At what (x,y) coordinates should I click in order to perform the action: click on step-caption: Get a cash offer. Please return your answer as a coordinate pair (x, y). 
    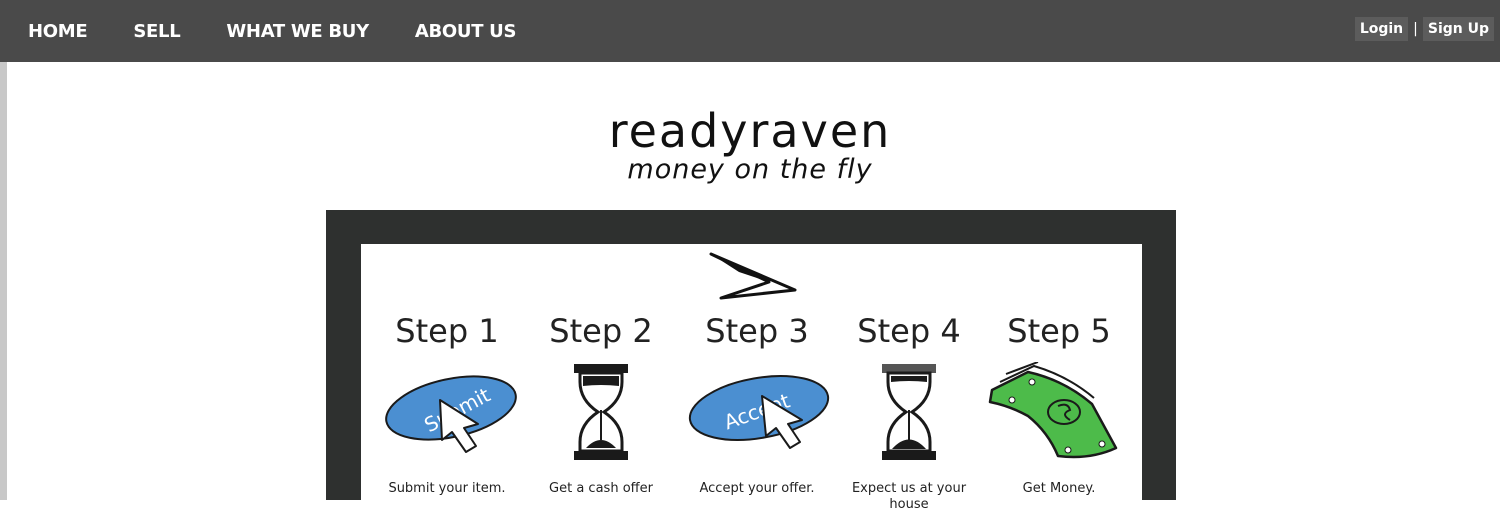
    Looking at the image, I should click on (601, 488).